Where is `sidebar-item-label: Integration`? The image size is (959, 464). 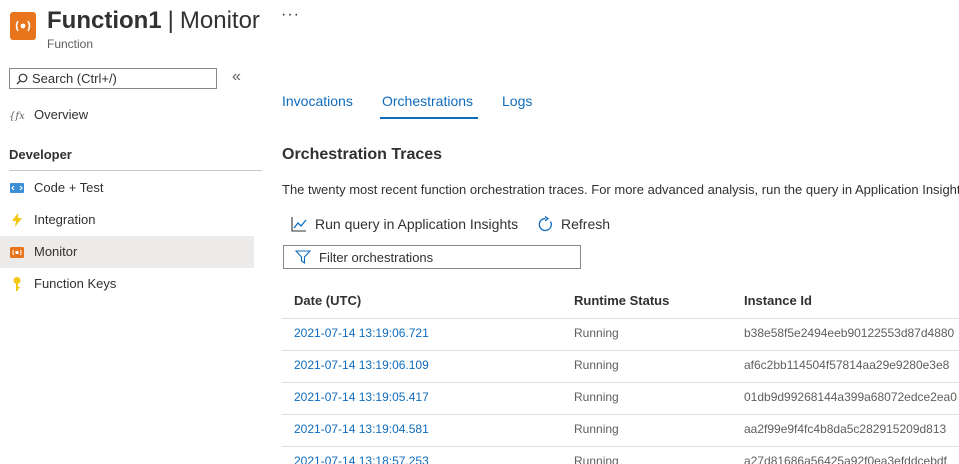 sidebar-item-label: Integration is located at coordinates (65, 219).